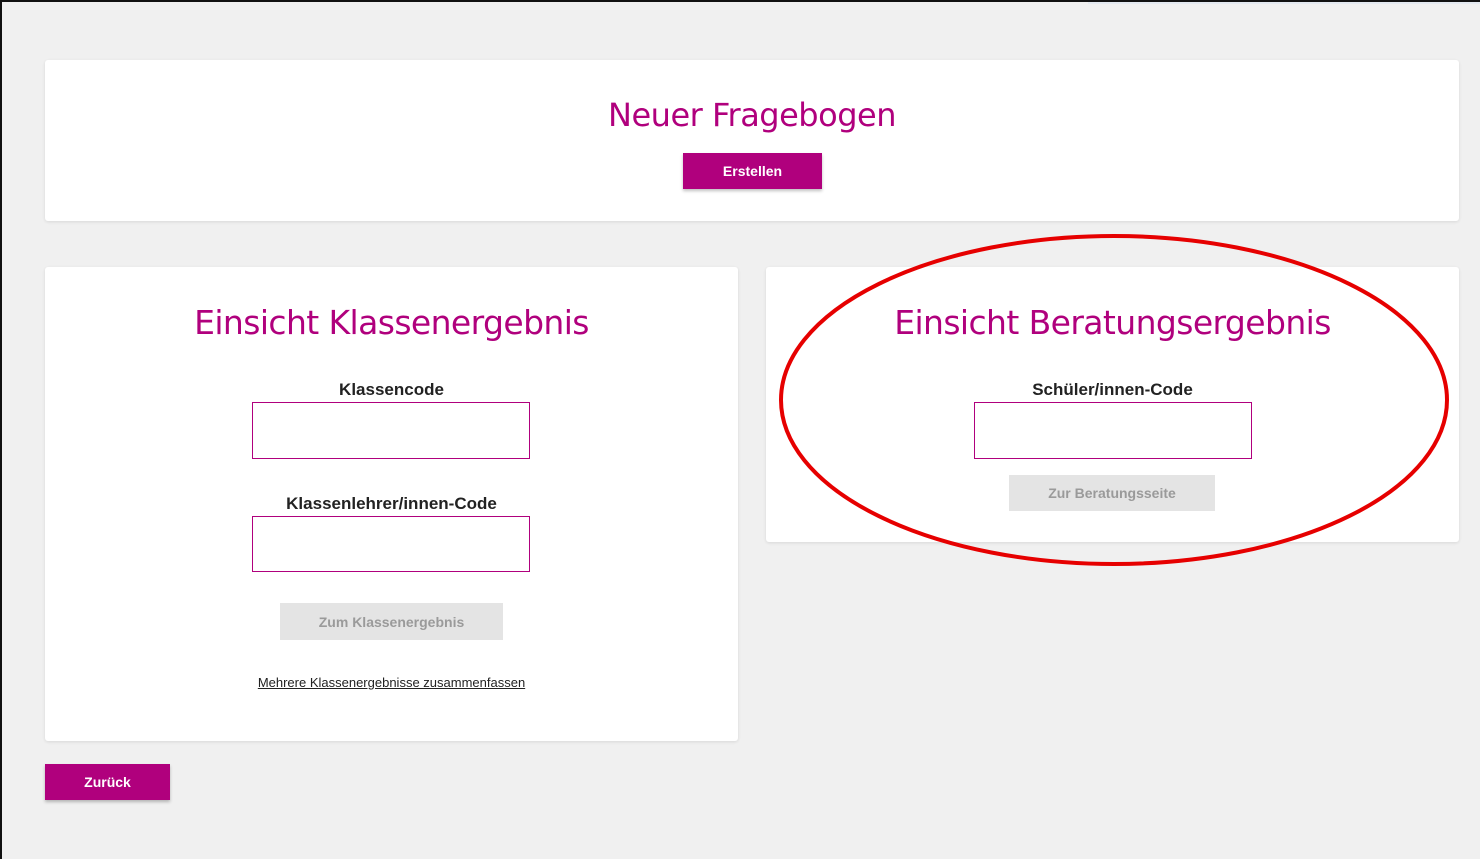  What do you see at coordinates (1112, 493) in the screenshot?
I see `counseling-page-button: Zur Beratungsseite` at bounding box center [1112, 493].